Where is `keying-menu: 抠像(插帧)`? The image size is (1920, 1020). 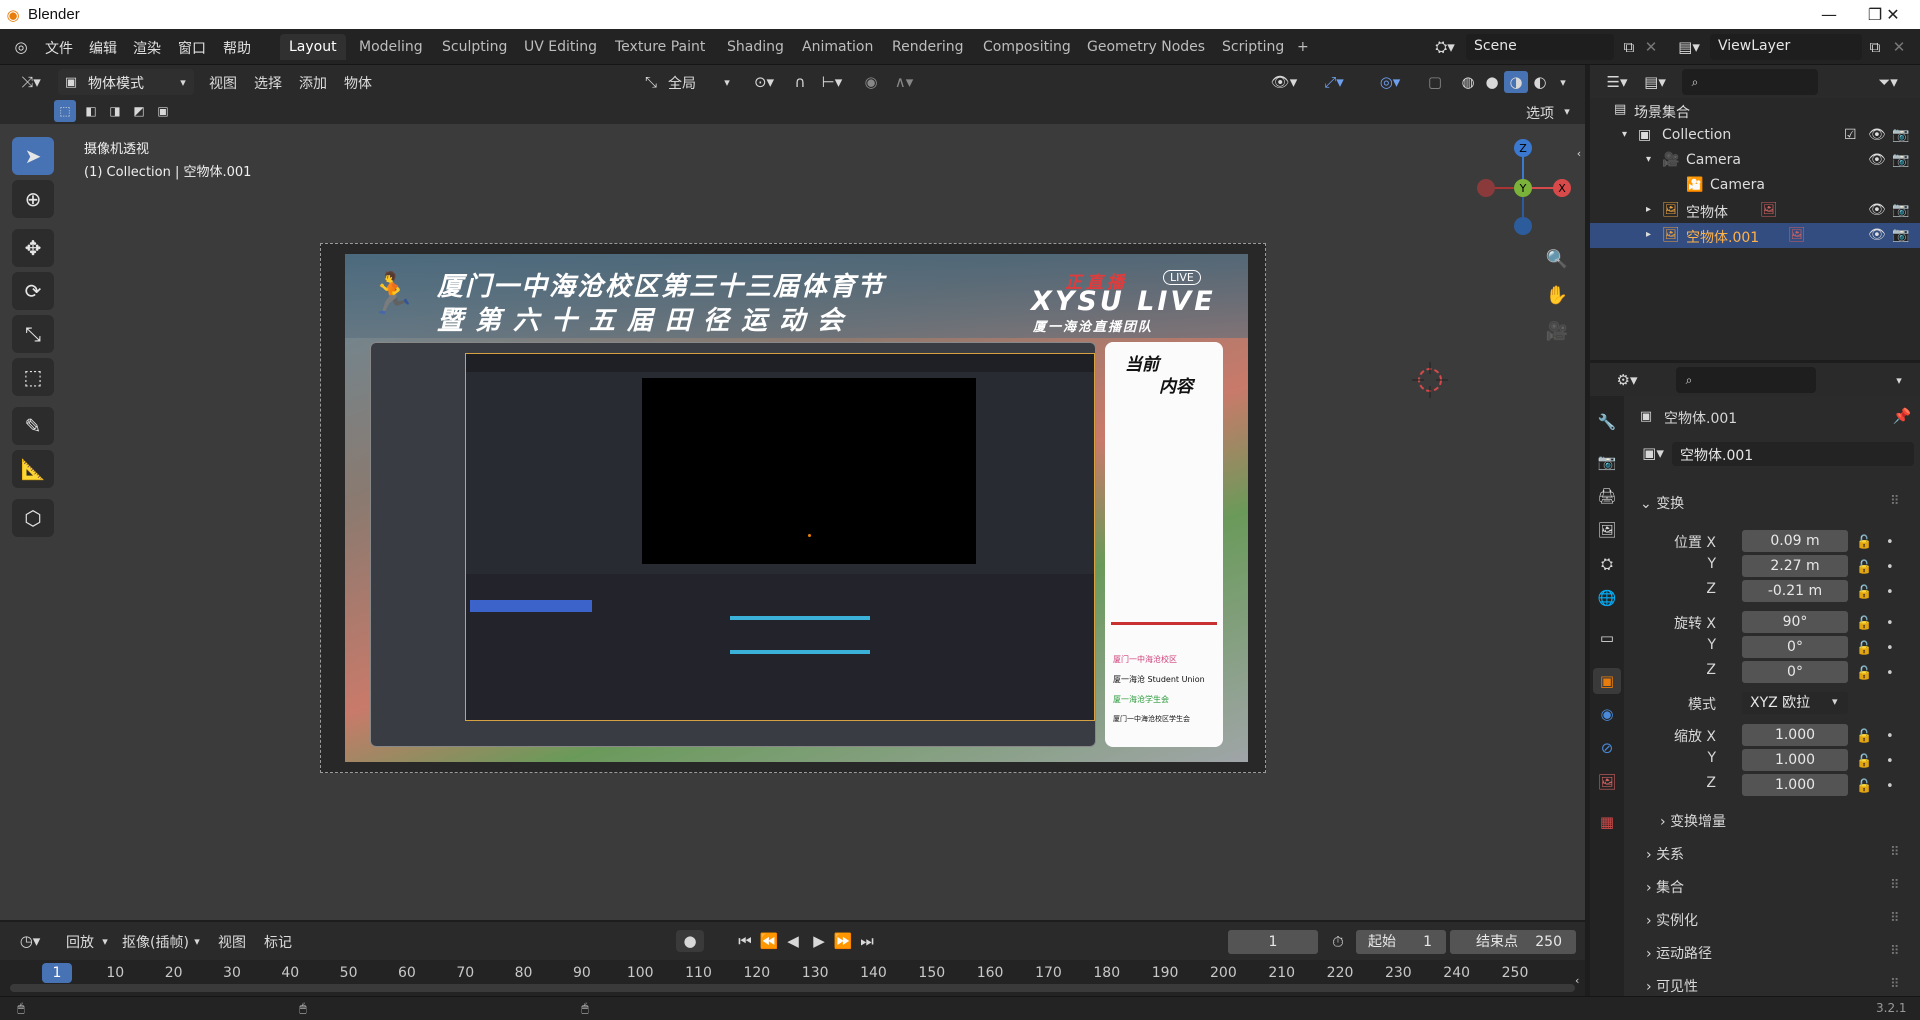 keying-menu: 抠像(插帧) is located at coordinates (155, 942).